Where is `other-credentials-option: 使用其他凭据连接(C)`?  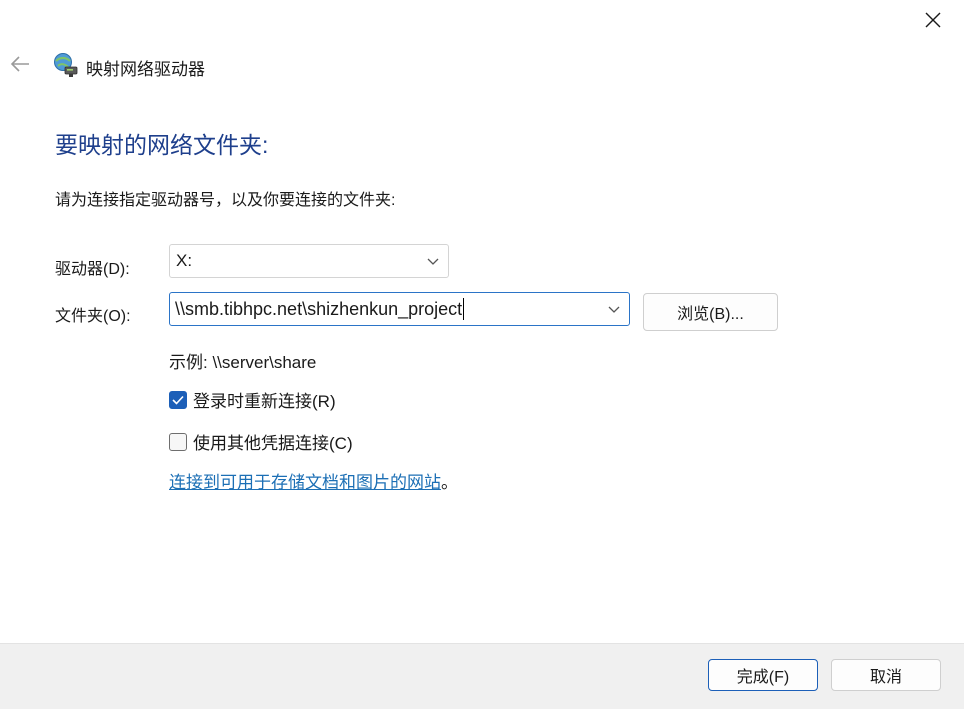 other-credentials-option: 使用其他凭据连接(C) is located at coordinates (261, 441).